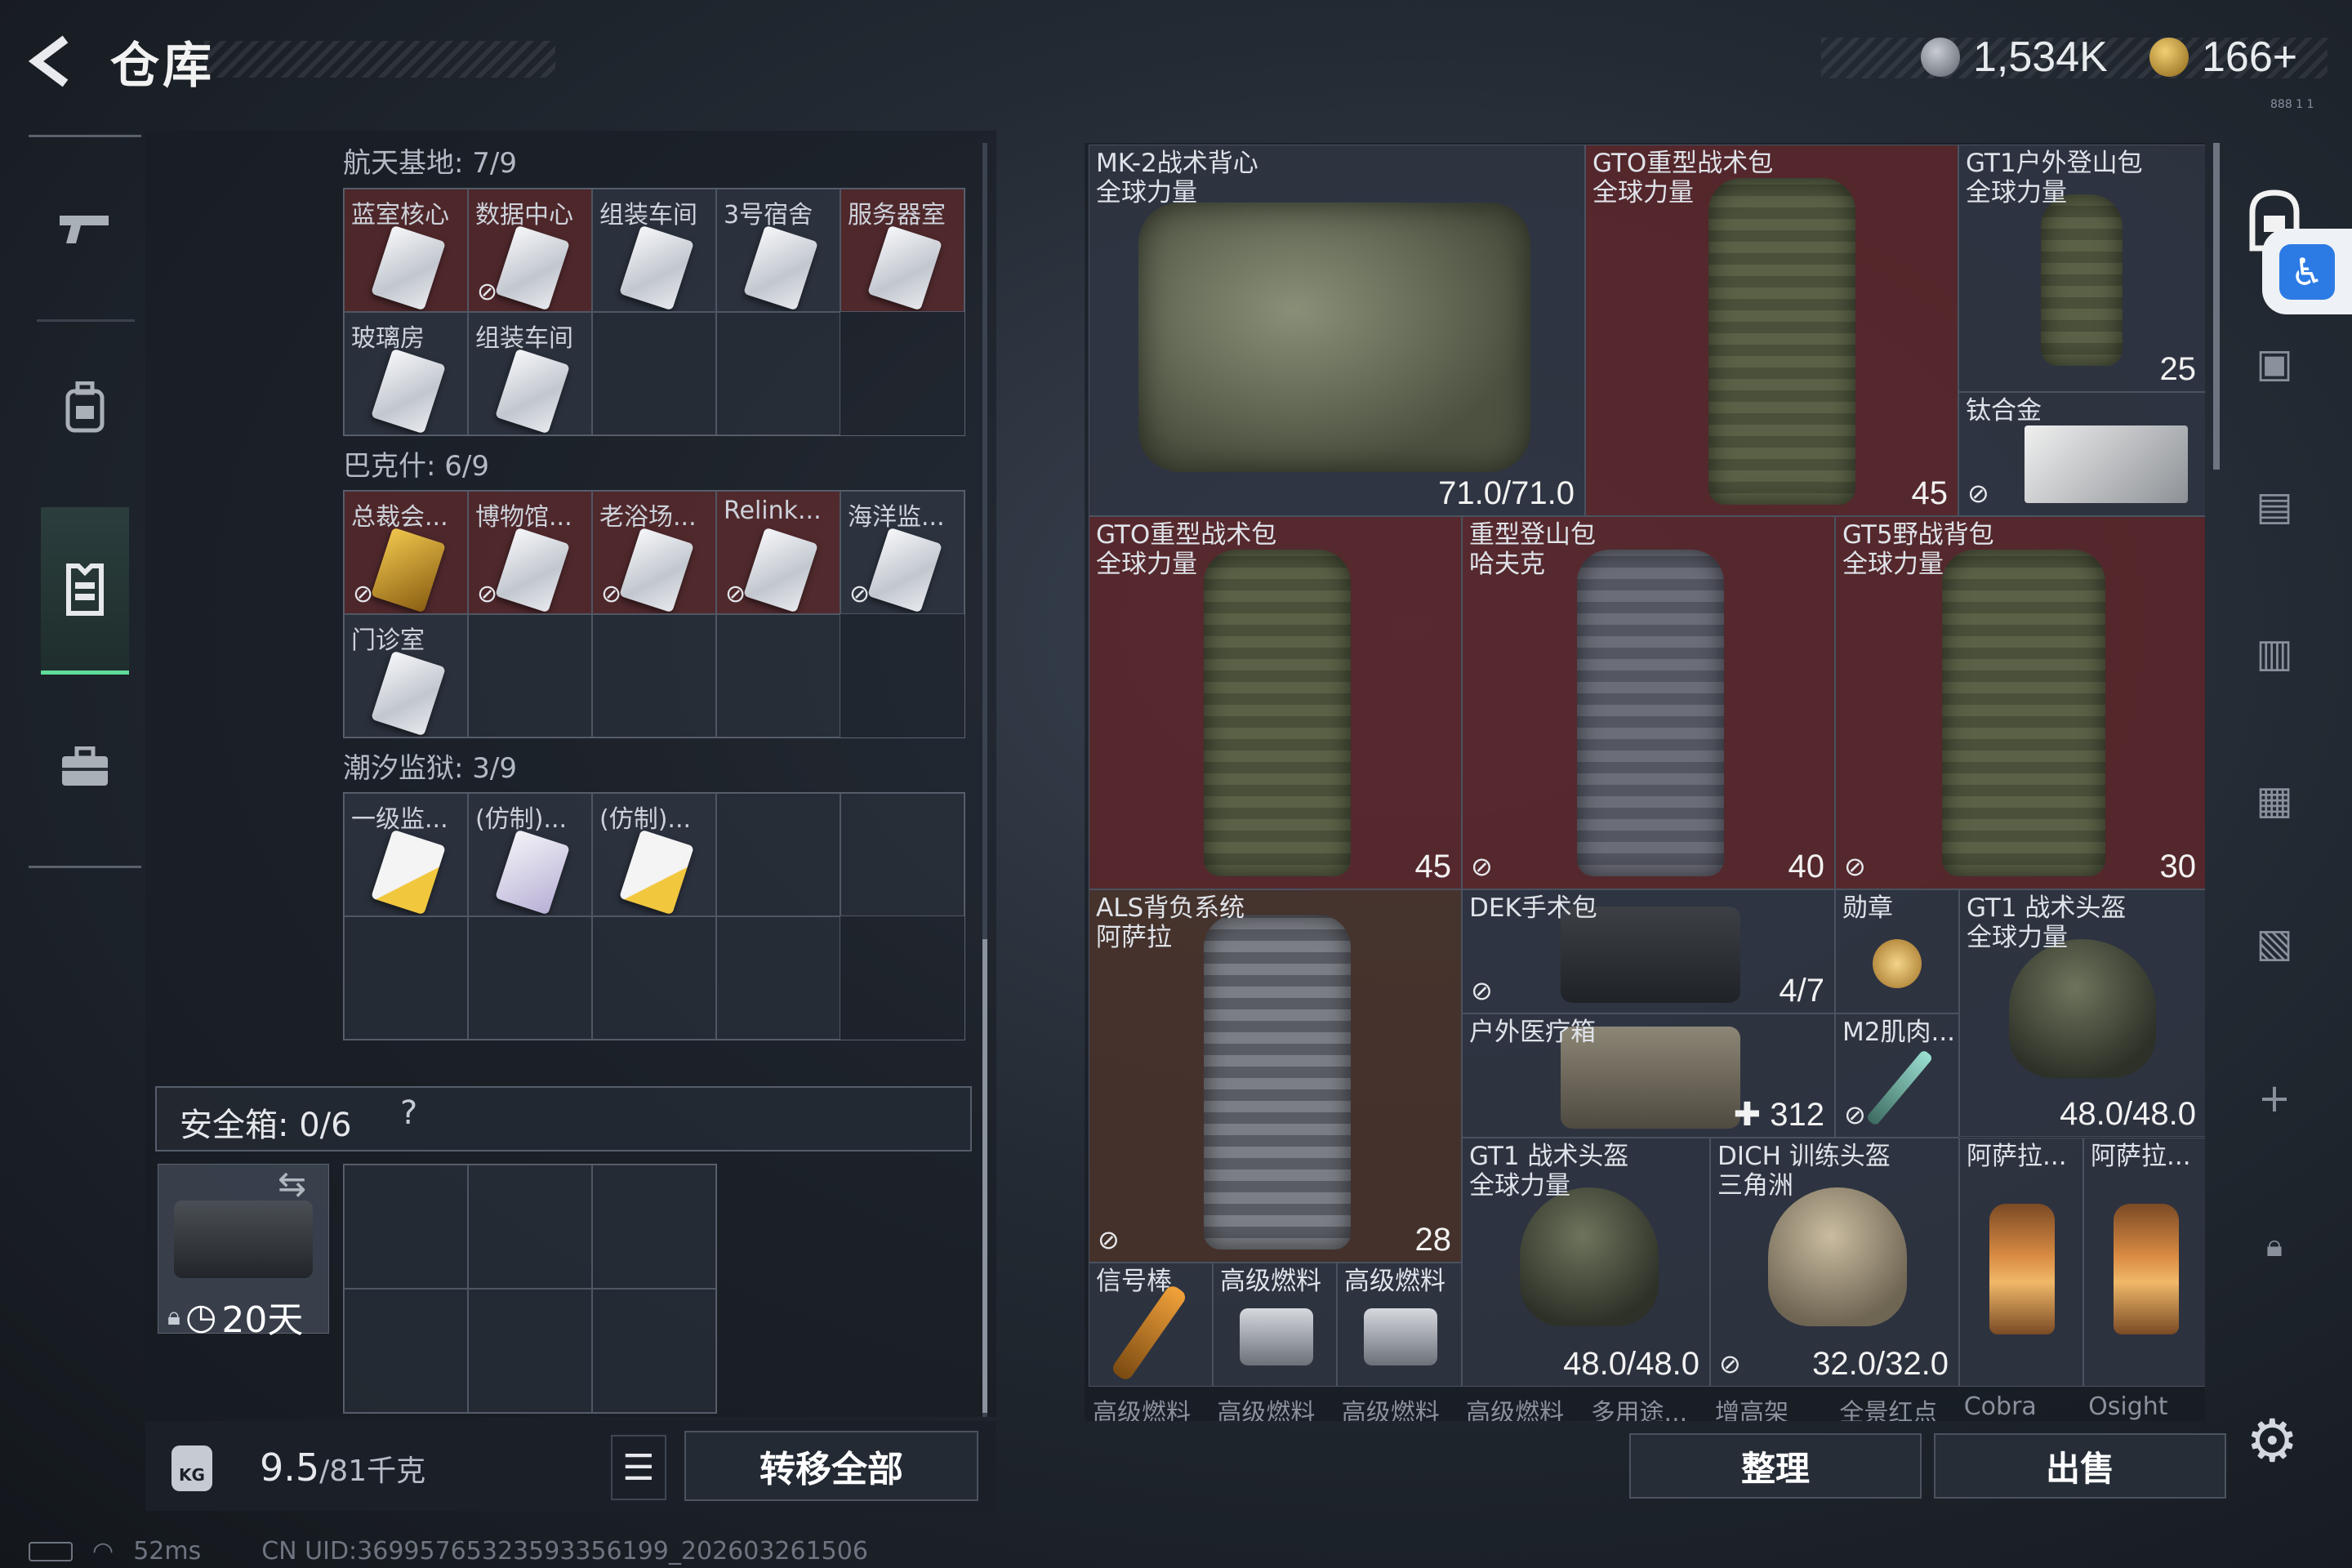 This screenshot has width=2352, height=1568. Describe the element at coordinates (1834, 1262) in the screenshot. I see `stash-item: DICH 训练头盔 三角洲 ⊘ 32.0/32.0` at that location.